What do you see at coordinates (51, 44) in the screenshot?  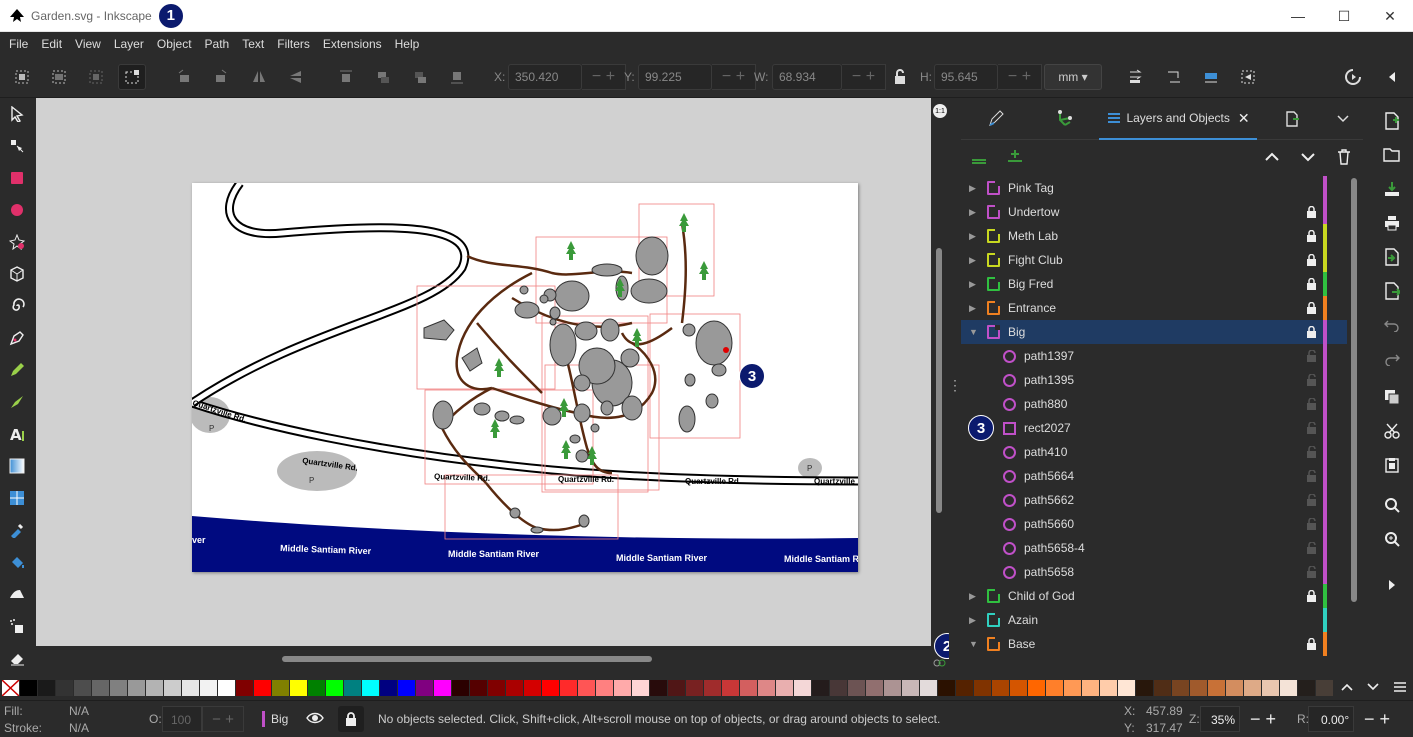 I see `menu-edit: Edit` at bounding box center [51, 44].